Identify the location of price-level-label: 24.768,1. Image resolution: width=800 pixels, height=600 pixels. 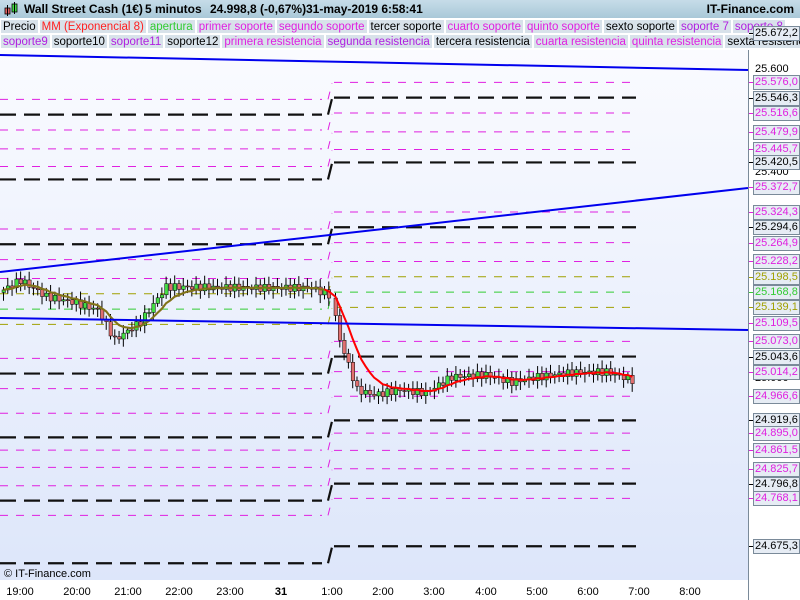
(774, 499).